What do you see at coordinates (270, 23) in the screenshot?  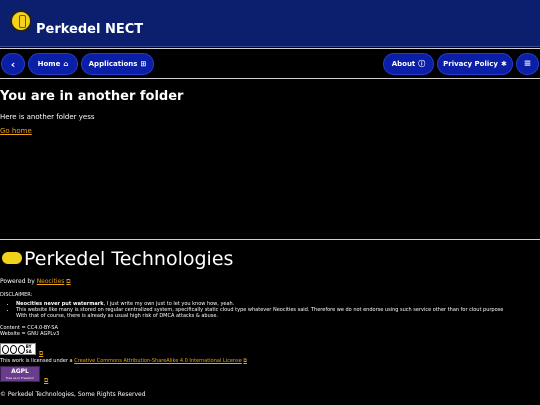 I see `site-header: Perkedel NECT` at bounding box center [270, 23].